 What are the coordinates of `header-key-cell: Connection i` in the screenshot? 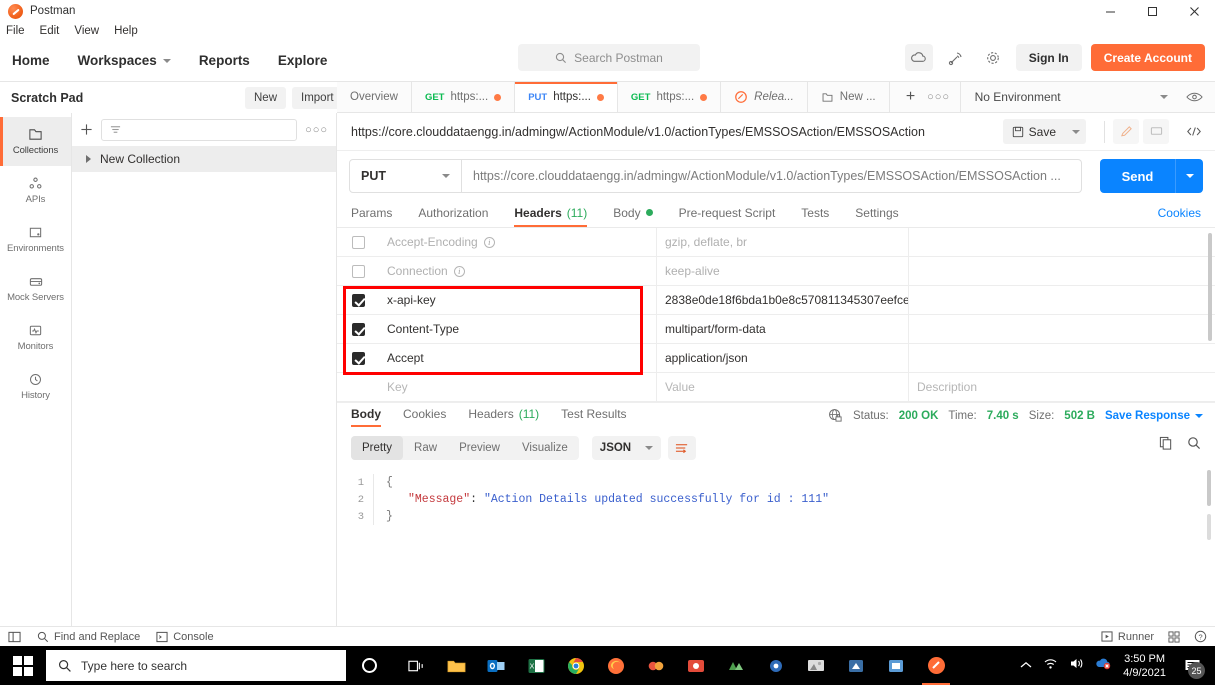 It's located at (518, 271).